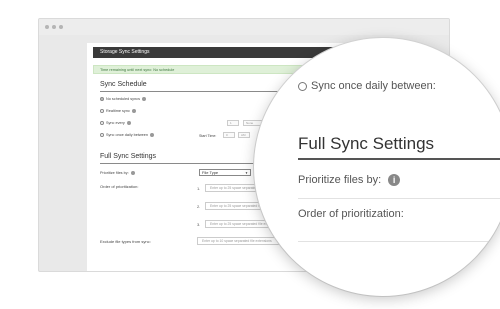 This screenshot has width=500, height=309. What do you see at coordinates (246, 173) in the screenshot?
I see `chevron-down-icon: ▼` at bounding box center [246, 173].